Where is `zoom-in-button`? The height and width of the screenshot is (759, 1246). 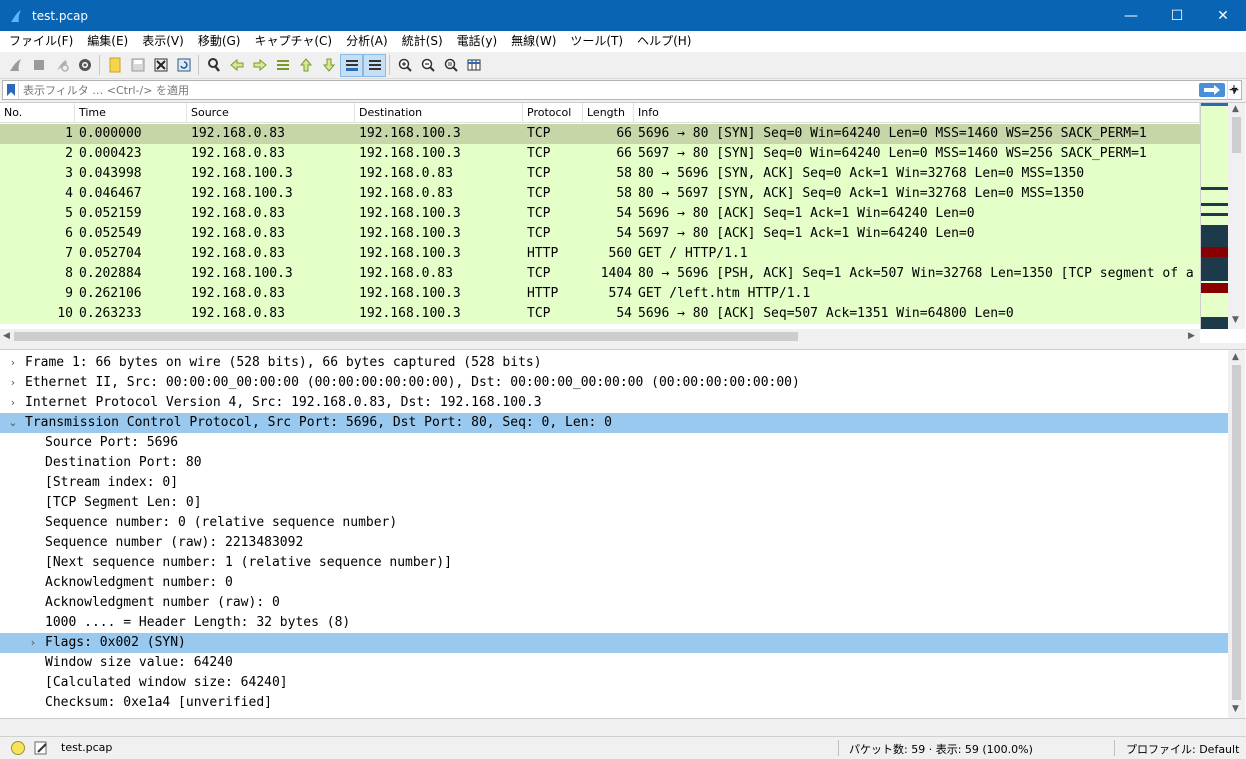 zoom-in-button is located at coordinates (404, 65).